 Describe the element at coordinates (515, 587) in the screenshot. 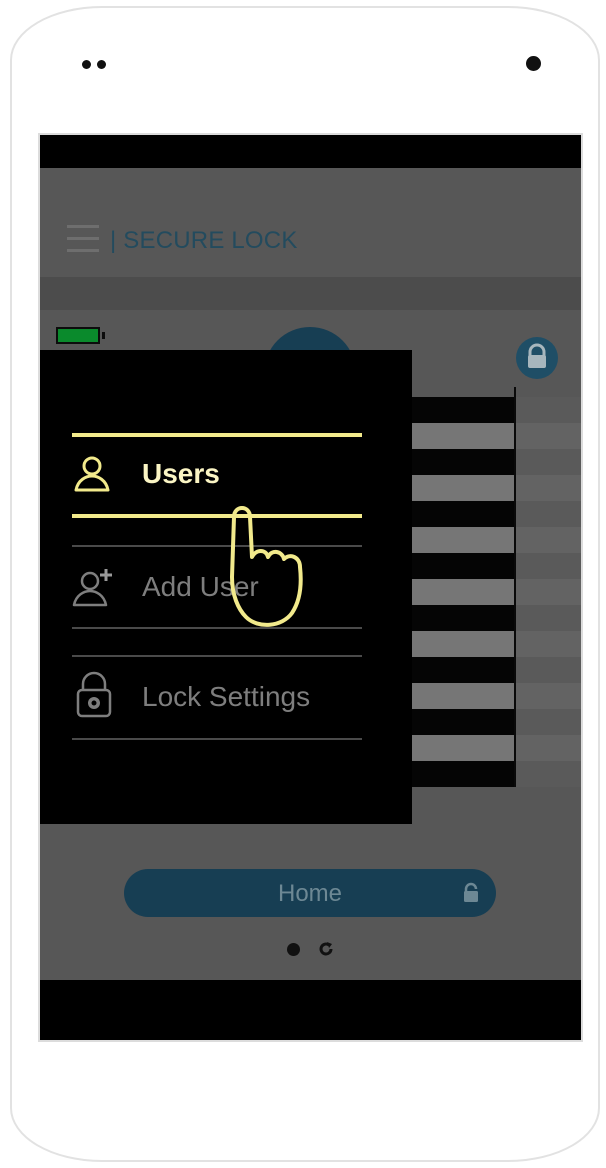

I see `list-divider` at that location.